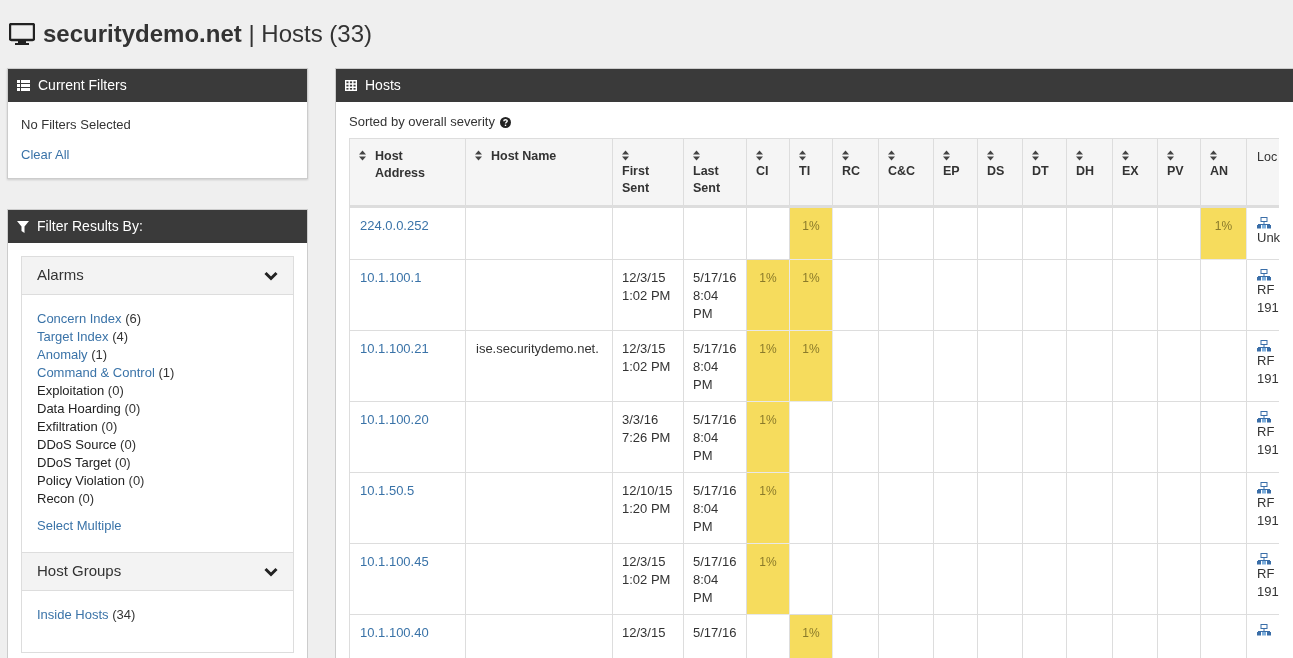  I want to click on filter-link: Command & Control, so click(96, 372).